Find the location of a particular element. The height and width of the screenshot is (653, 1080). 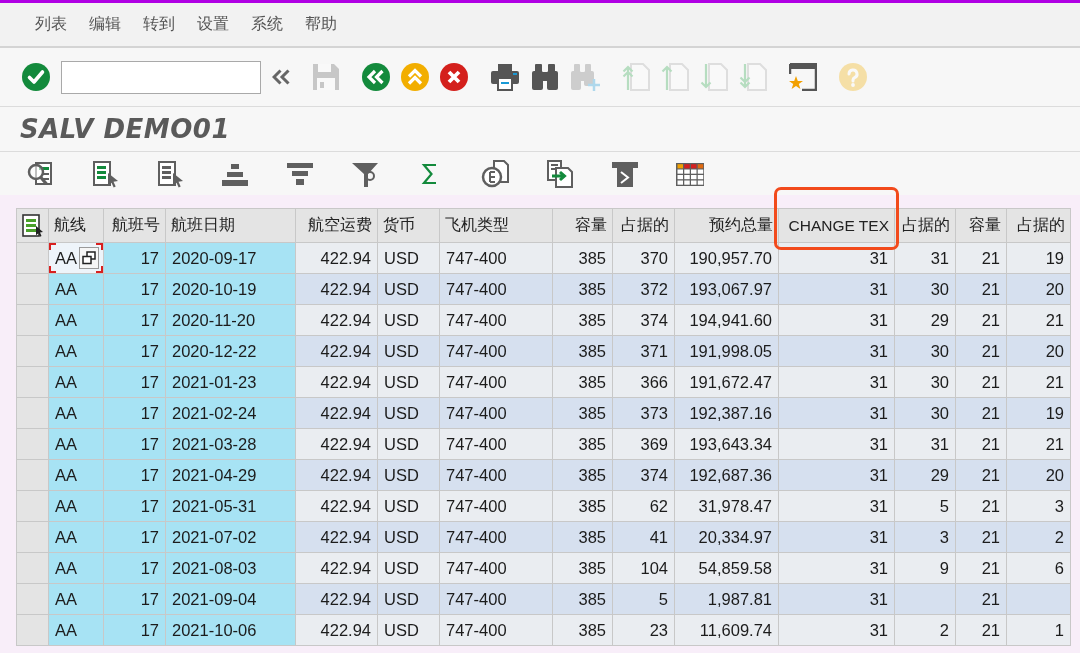

table-cell: 3 is located at coordinates (925, 537).